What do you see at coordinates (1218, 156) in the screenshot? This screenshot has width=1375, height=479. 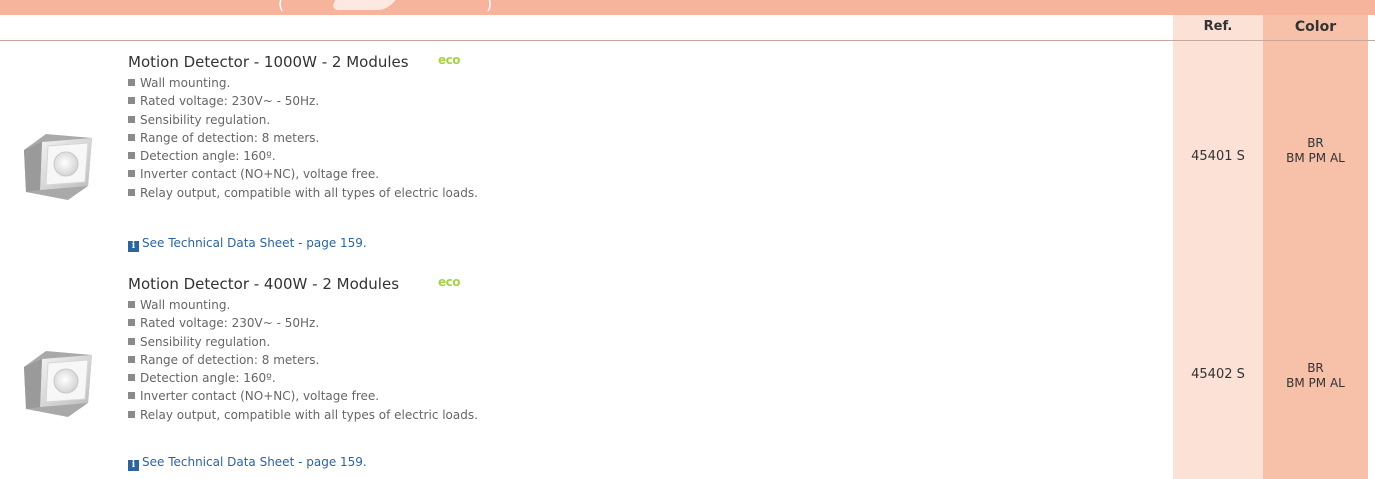 I see `ref-value: 45401 S` at bounding box center [1218, 156].